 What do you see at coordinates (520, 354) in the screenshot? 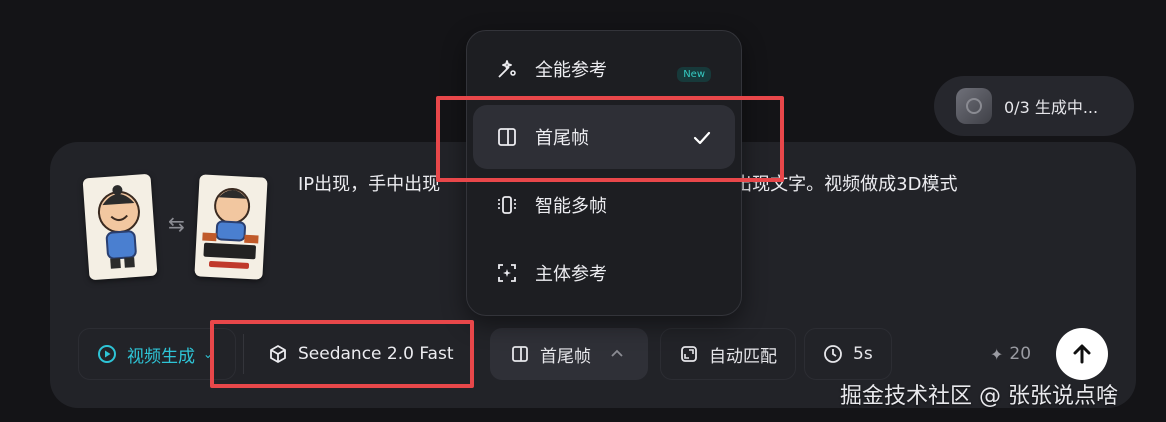
I see `frame-icon` at bounding box center [520, 354].